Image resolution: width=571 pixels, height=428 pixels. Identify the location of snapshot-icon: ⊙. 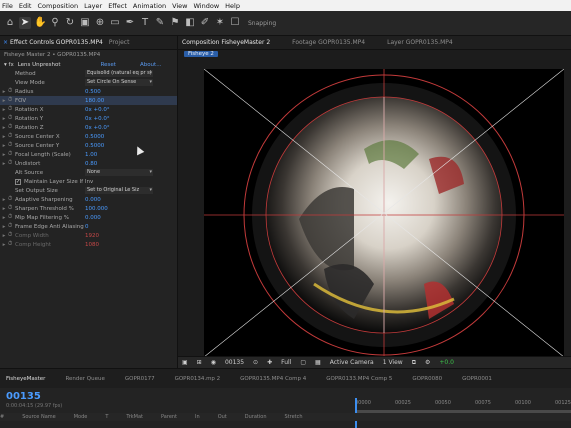
(255, 362).